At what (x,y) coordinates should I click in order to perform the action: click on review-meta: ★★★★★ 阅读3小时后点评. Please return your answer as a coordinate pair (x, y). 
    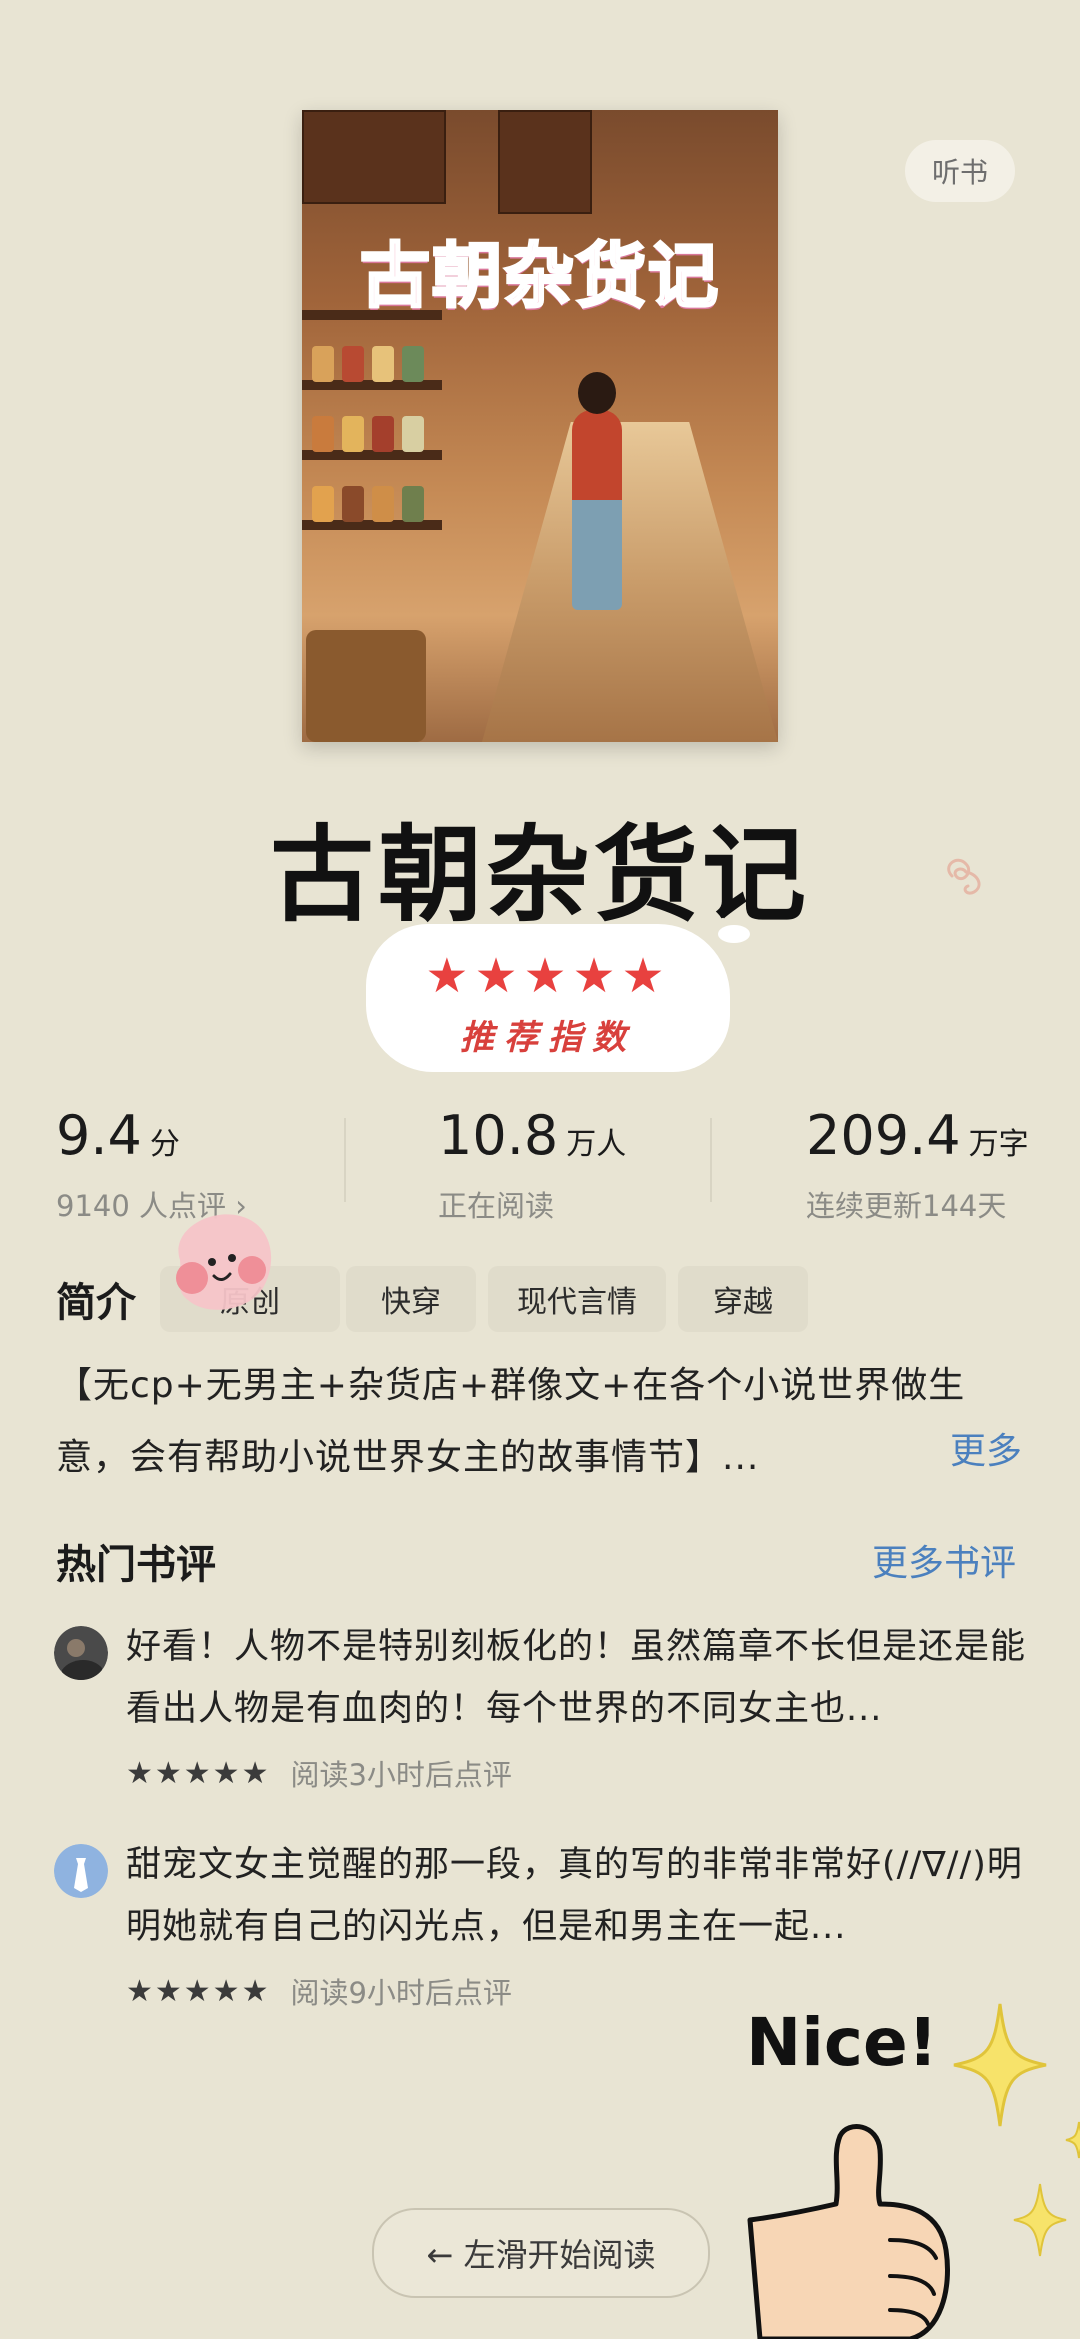
    Looking at the image, I should click on (319, 1773).